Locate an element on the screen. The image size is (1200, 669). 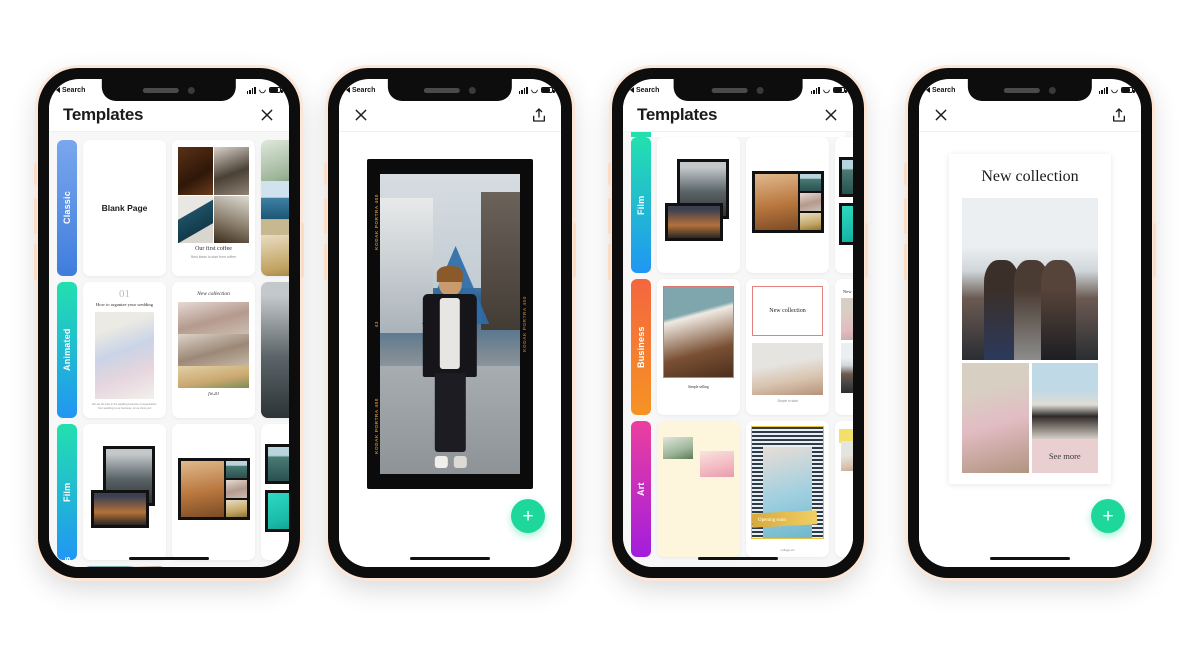
battery-icon is located at coordinates (276, 90).